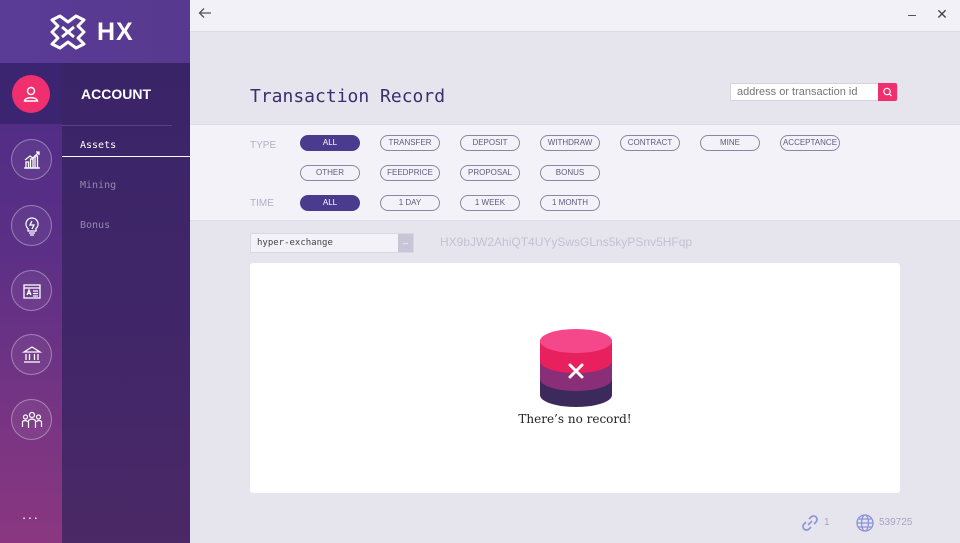  What do you see at coordinates (810, 143) in the screenshot?
I see `type-chip-acceptance: ACCEPTANCE` at bounding box center [810, 143].